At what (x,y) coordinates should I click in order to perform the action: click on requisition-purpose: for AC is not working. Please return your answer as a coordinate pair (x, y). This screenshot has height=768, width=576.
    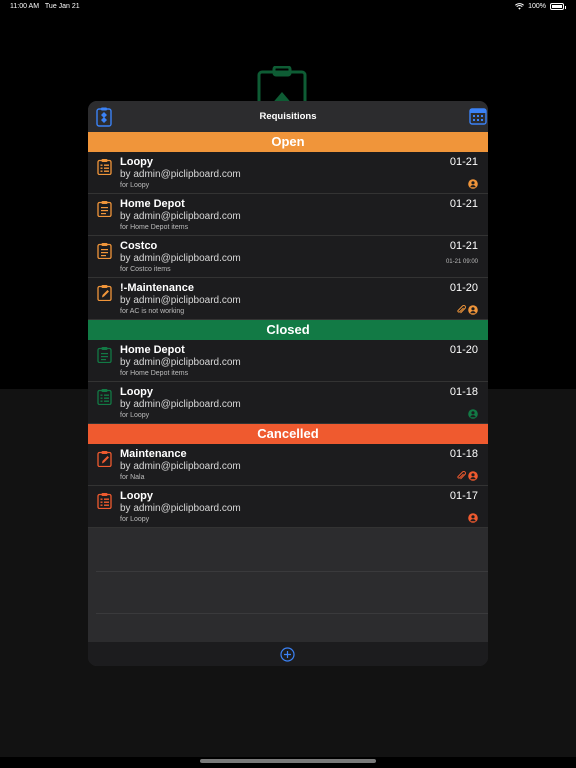
    Looking at the image, I should click on (152, 311).